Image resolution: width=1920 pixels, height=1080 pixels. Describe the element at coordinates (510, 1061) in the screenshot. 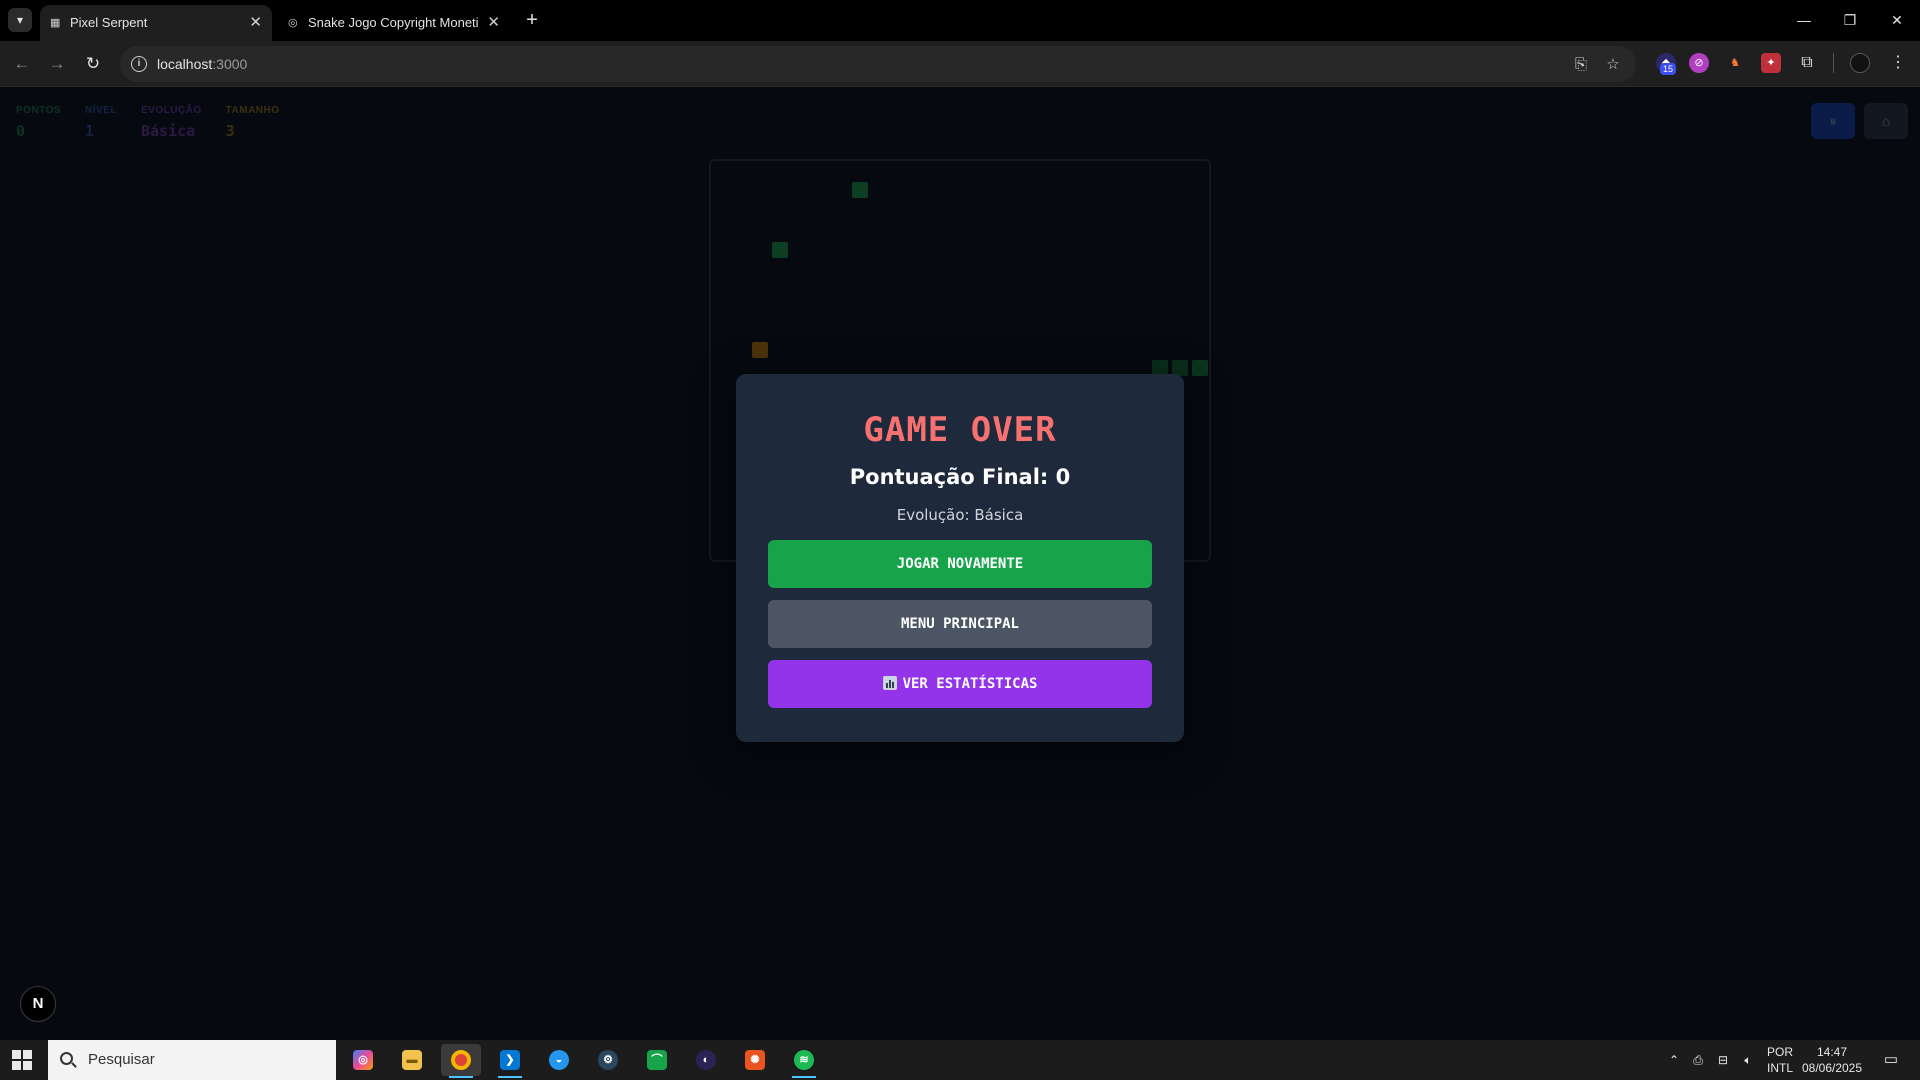

I see `vscode-app-icon: ❯` at that location.